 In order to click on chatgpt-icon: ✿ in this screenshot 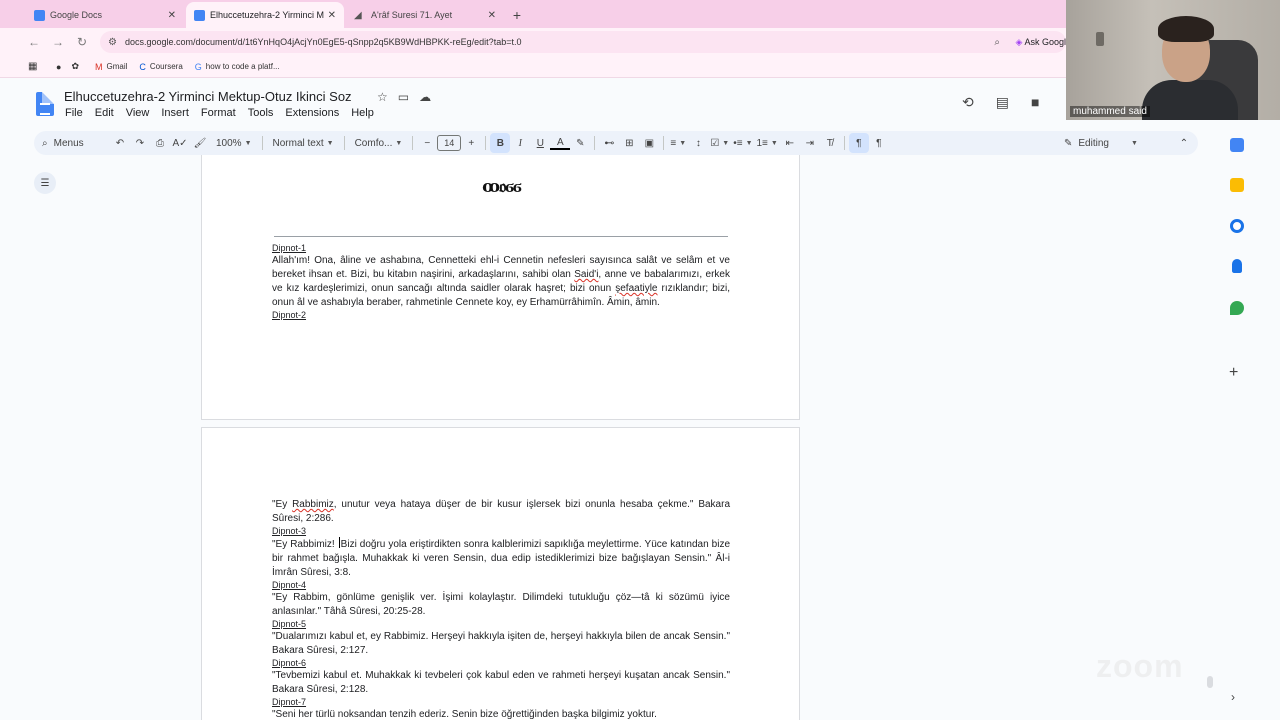, I will do `click(77, 66)`.